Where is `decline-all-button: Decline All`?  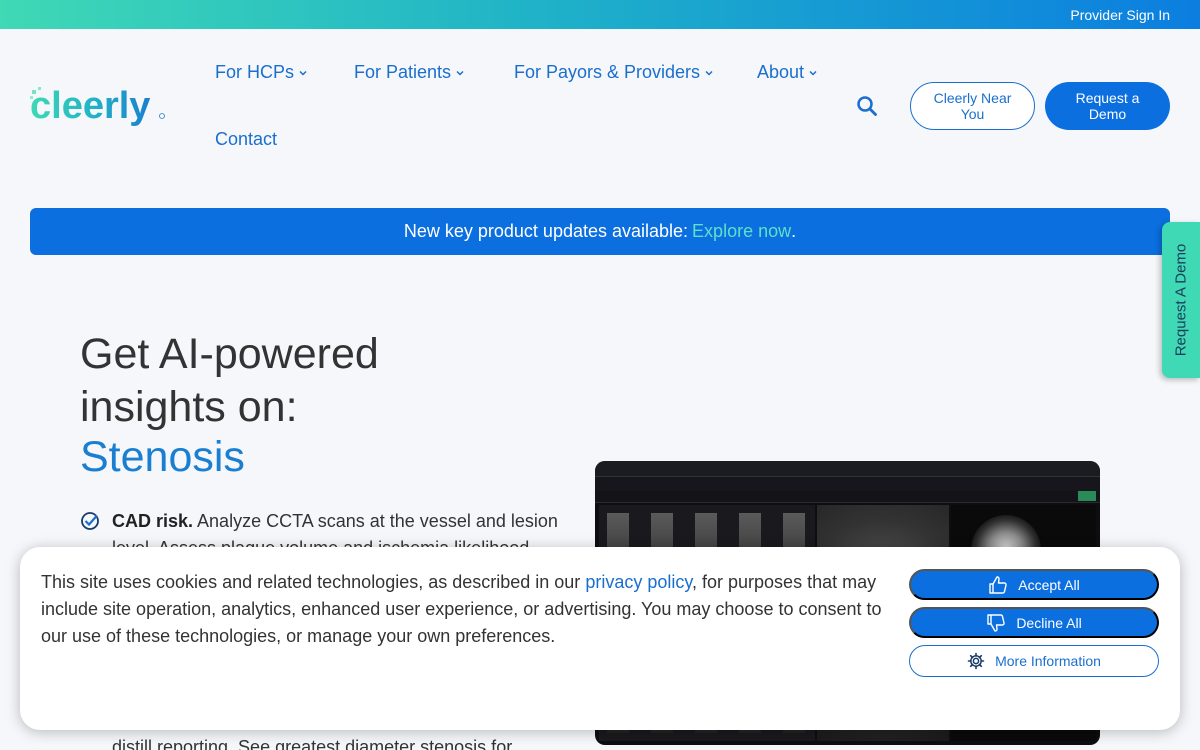 decline-all-button: Decline All is located at coordinates (1034, 622).